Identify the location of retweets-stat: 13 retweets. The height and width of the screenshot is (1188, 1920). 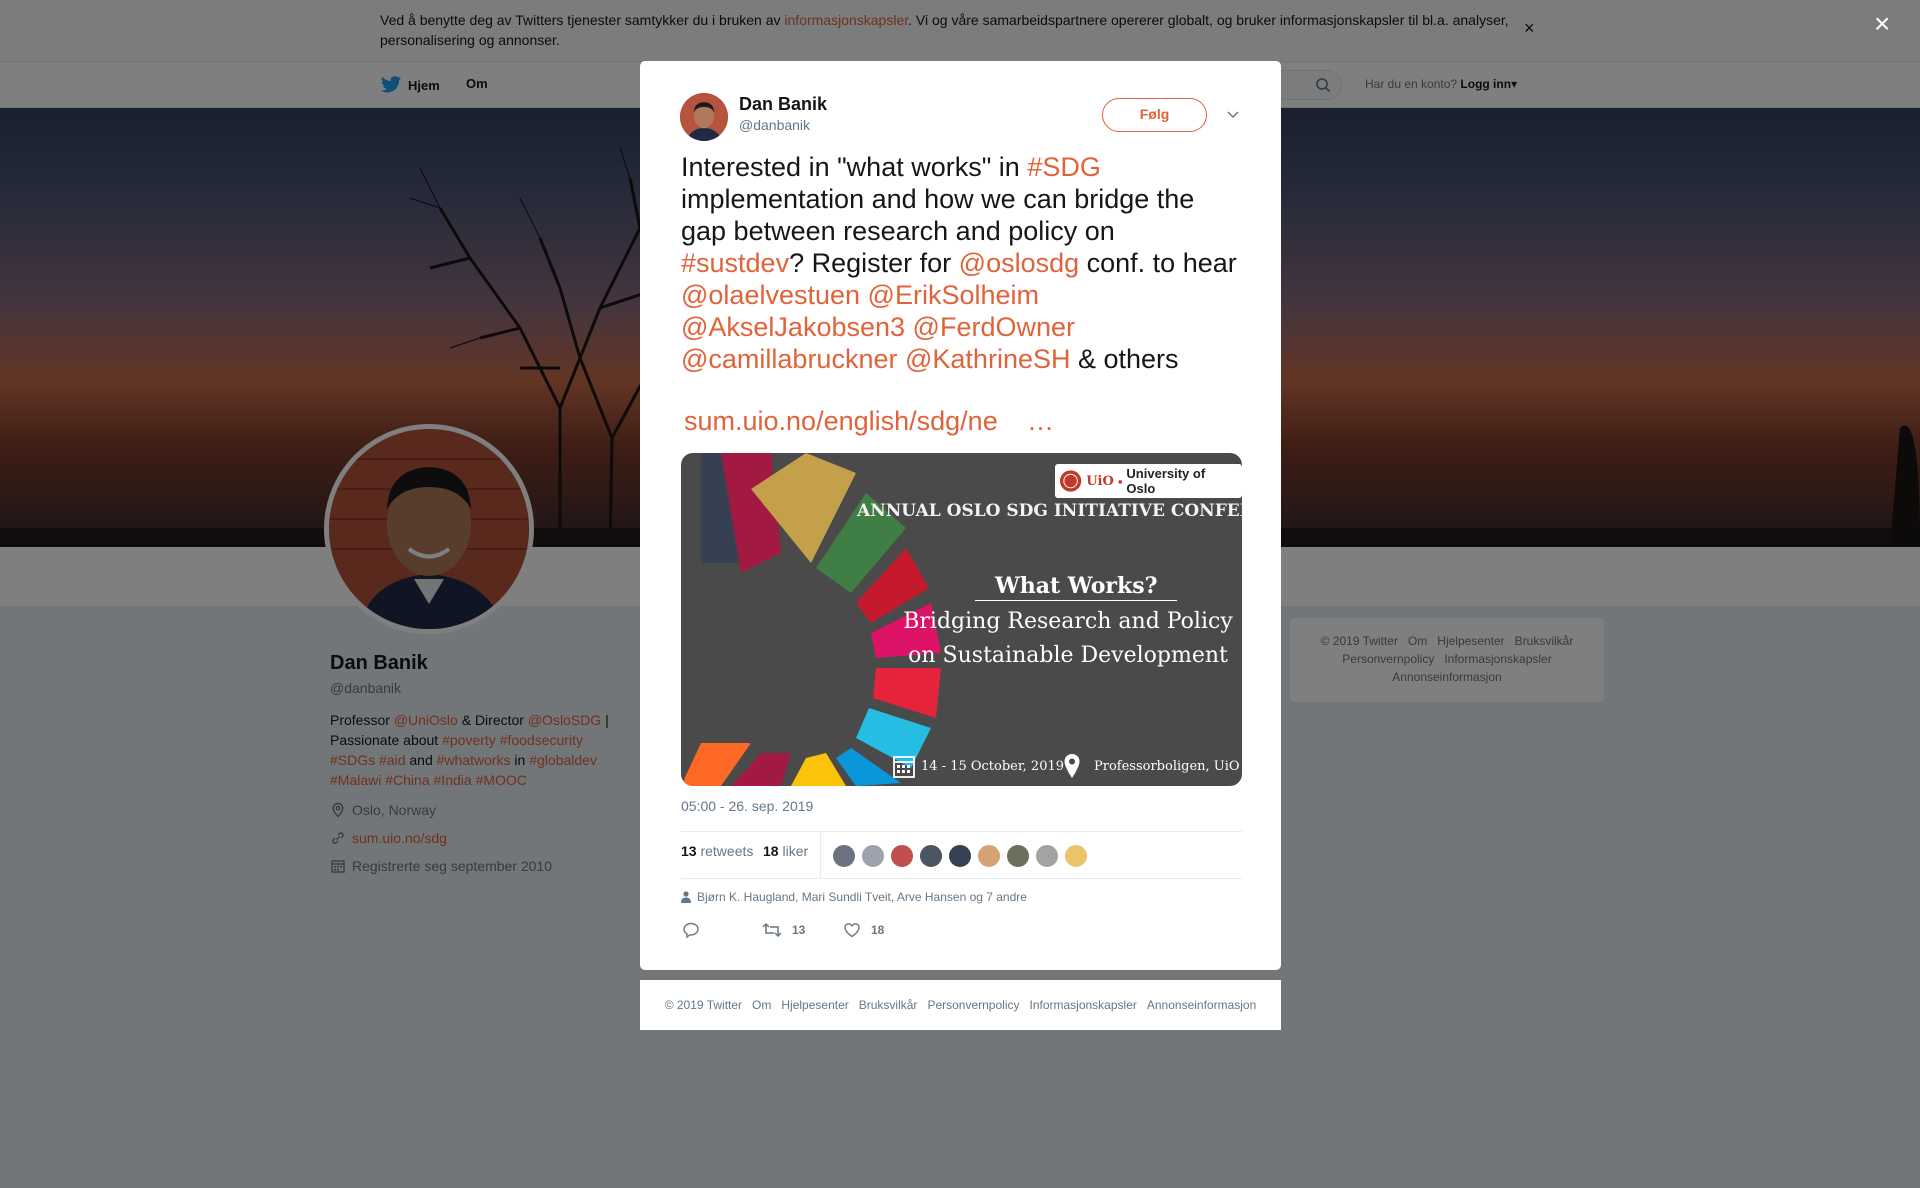
(717, 851).